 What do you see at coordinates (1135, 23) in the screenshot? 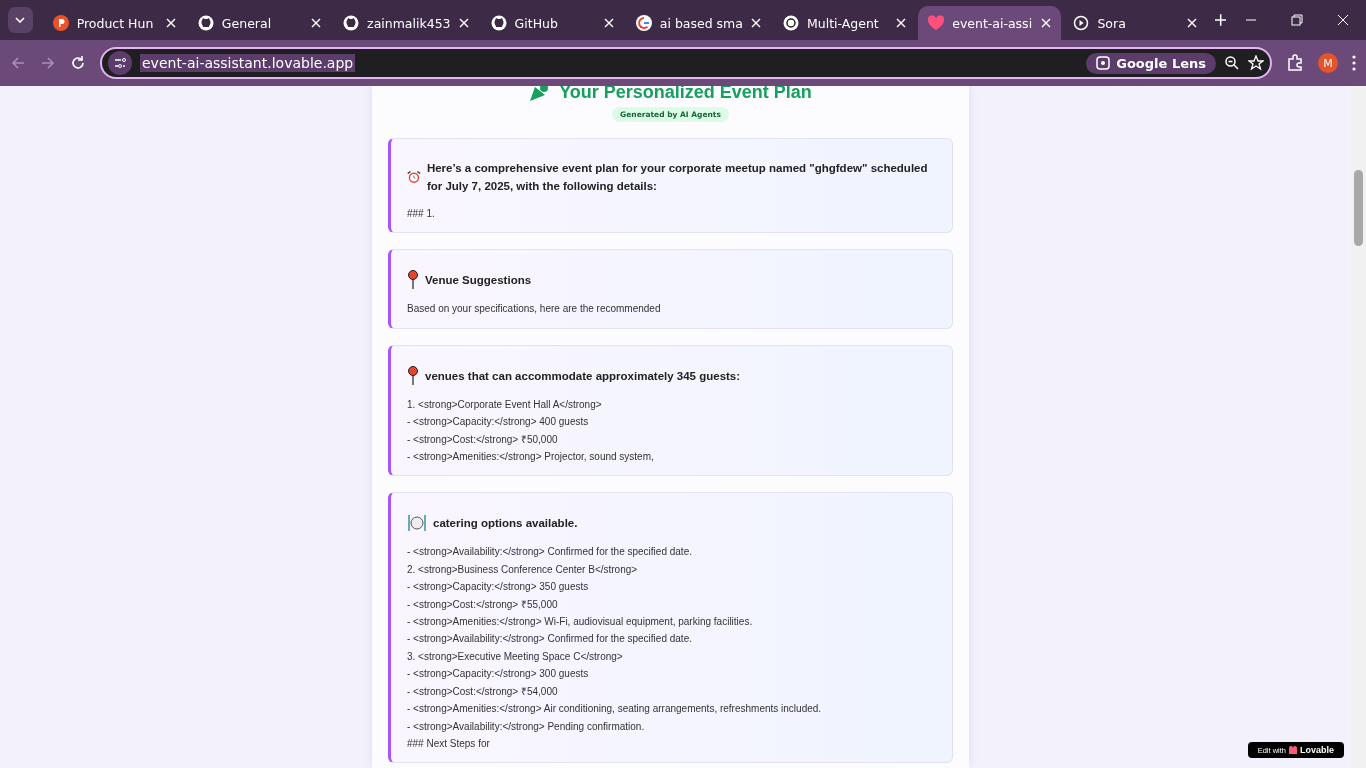
I see `browser-tab: Sora` at bounding box center [1135, 23].